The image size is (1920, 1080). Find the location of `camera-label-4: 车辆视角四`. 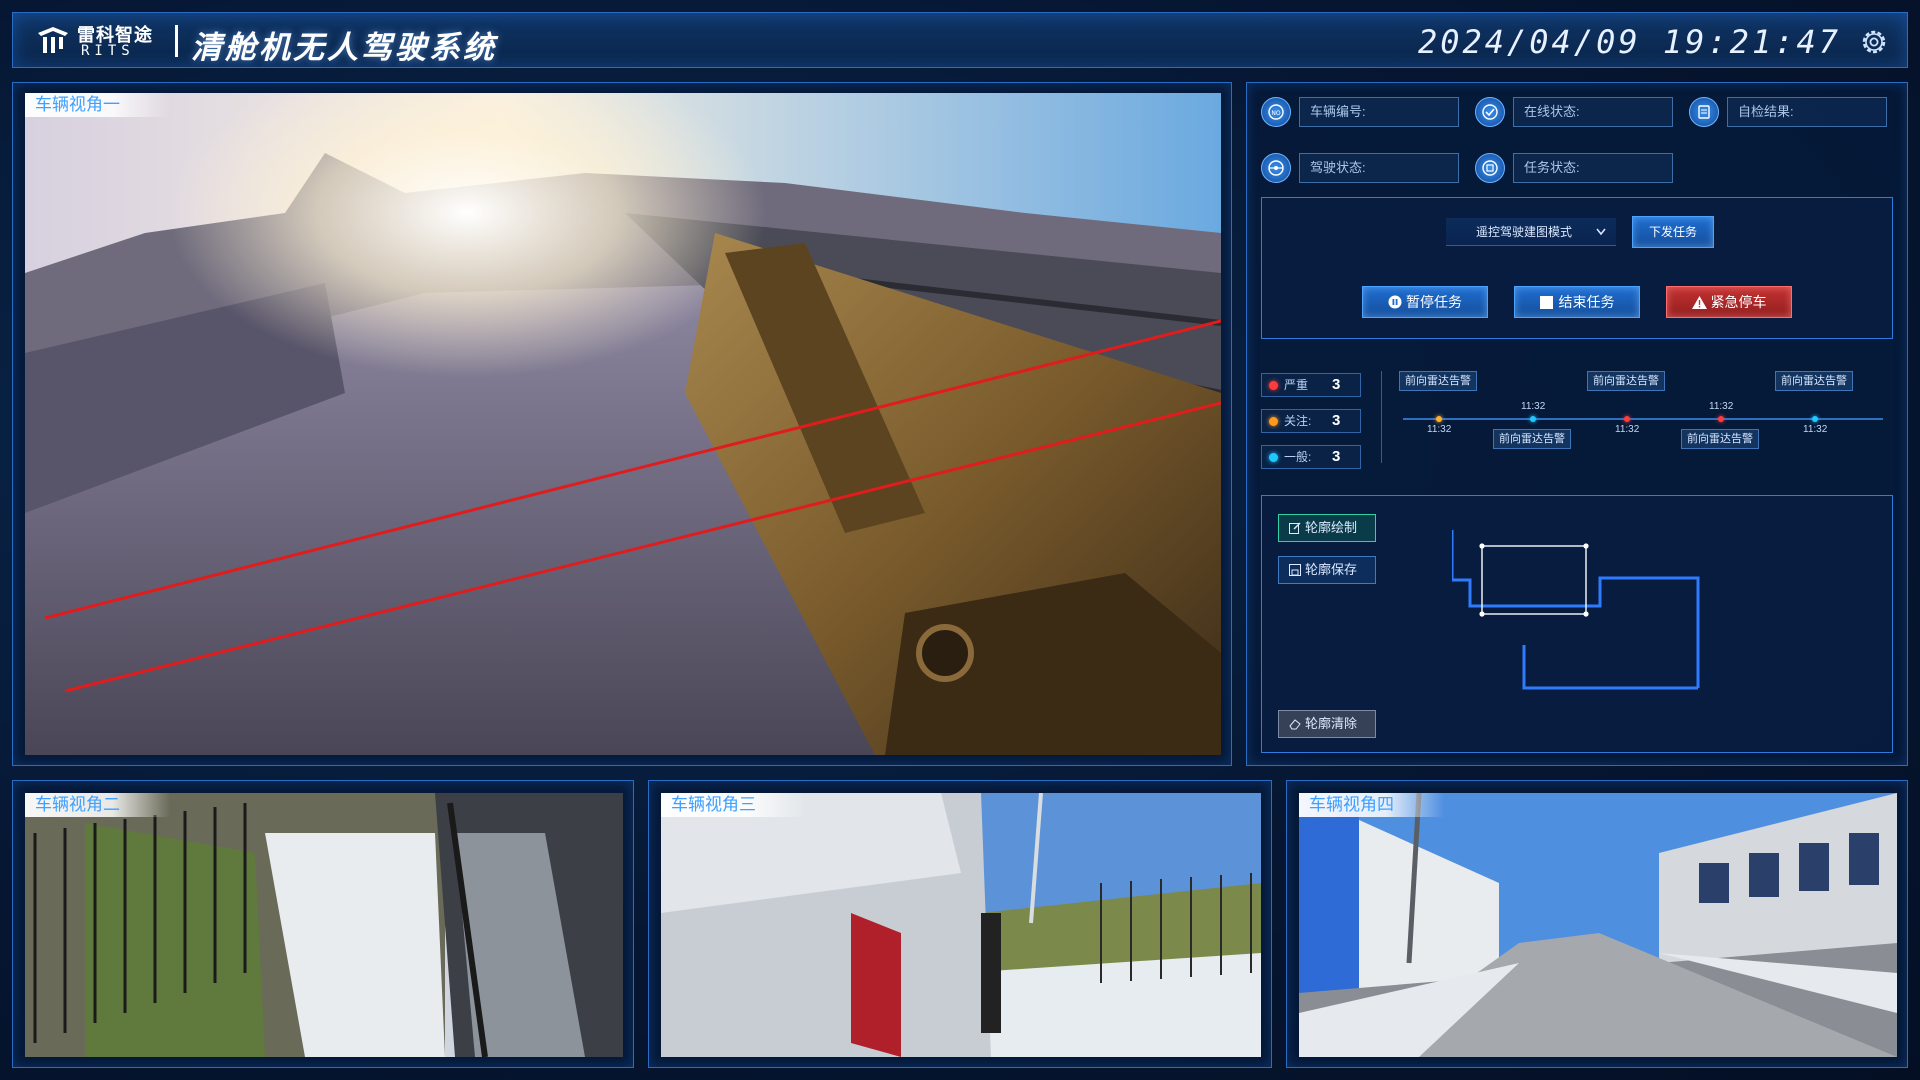

camera-label-4: 车辆视角四 is located at coordinates (1371, 805).